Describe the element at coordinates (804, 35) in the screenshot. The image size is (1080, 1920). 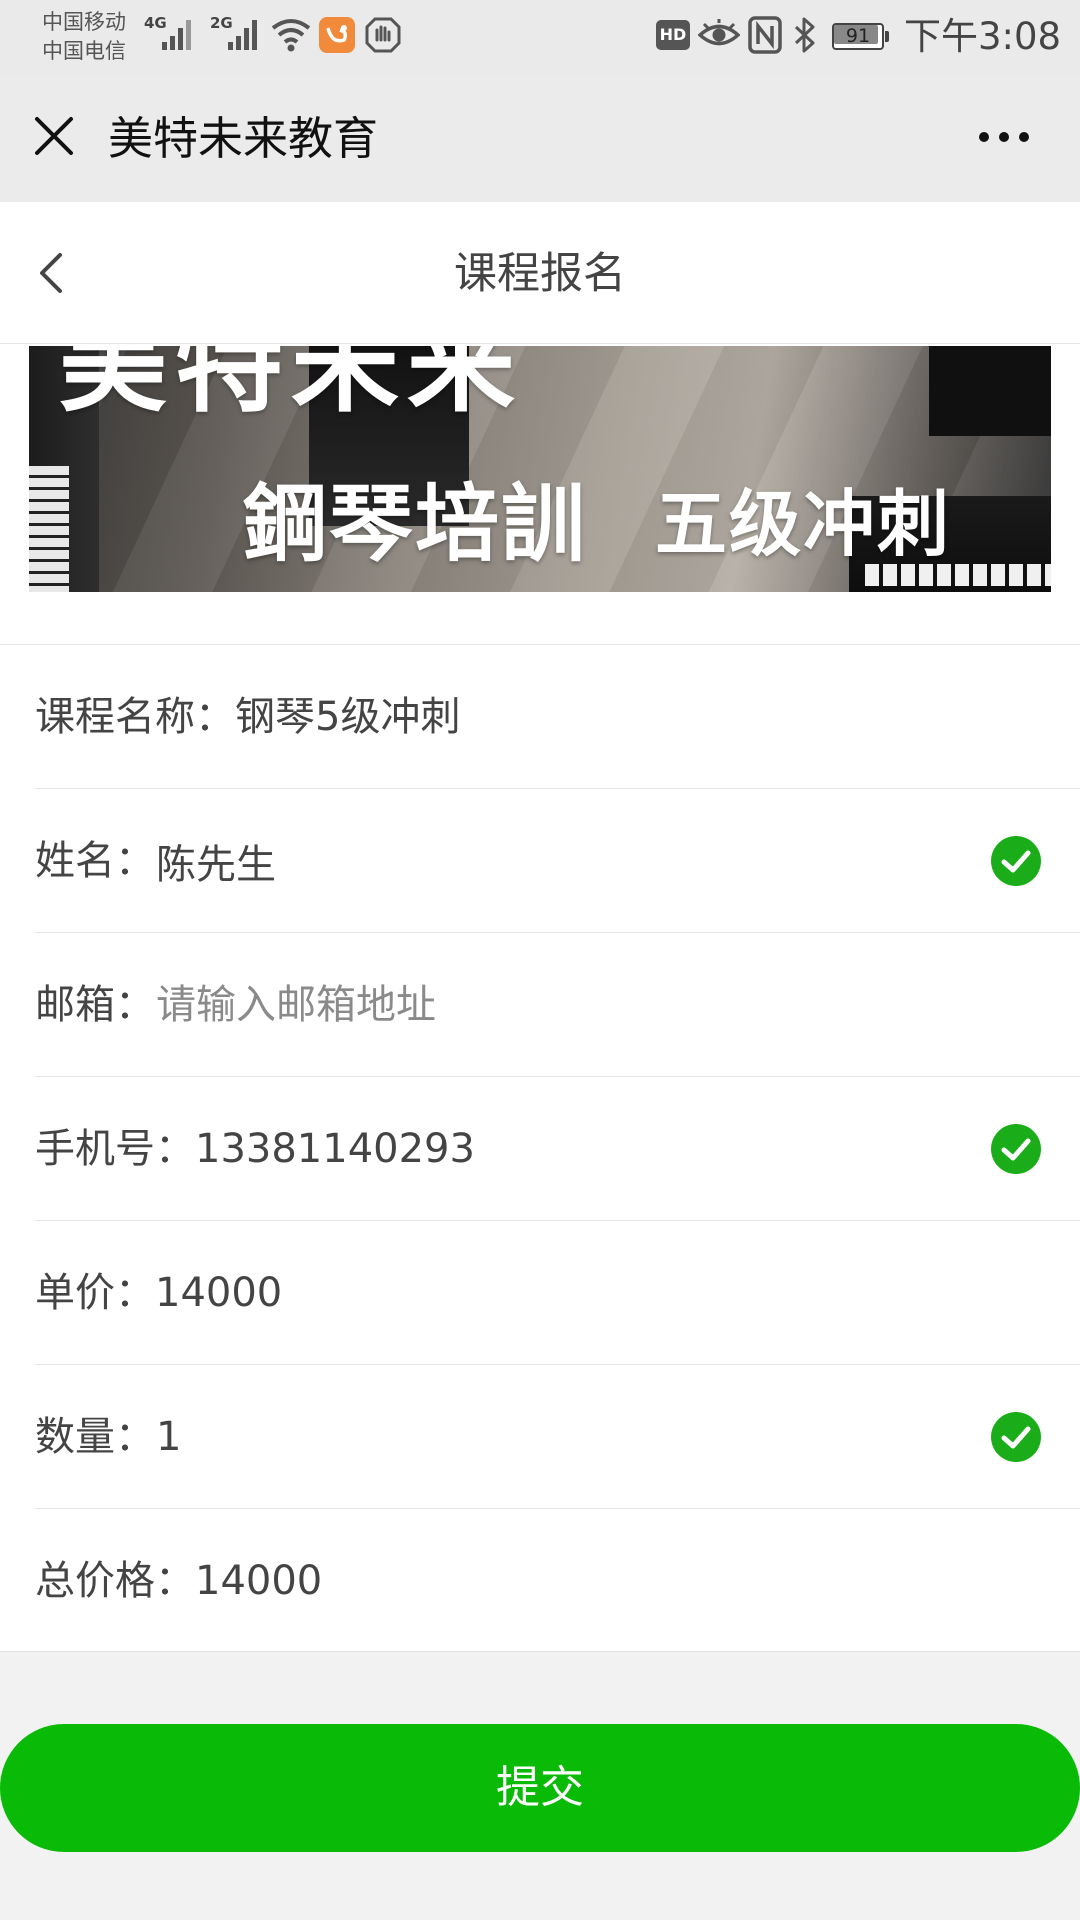
I see `bluetooth-icon` at that location.